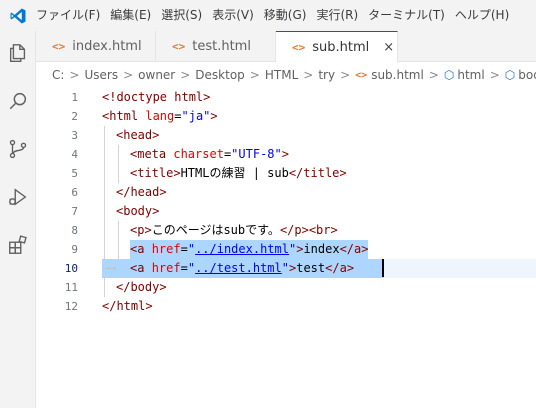  Describe the element at coordinates (110, 268) in the screenshot. I see `whitespace-arrow-icon: →→` at that location.